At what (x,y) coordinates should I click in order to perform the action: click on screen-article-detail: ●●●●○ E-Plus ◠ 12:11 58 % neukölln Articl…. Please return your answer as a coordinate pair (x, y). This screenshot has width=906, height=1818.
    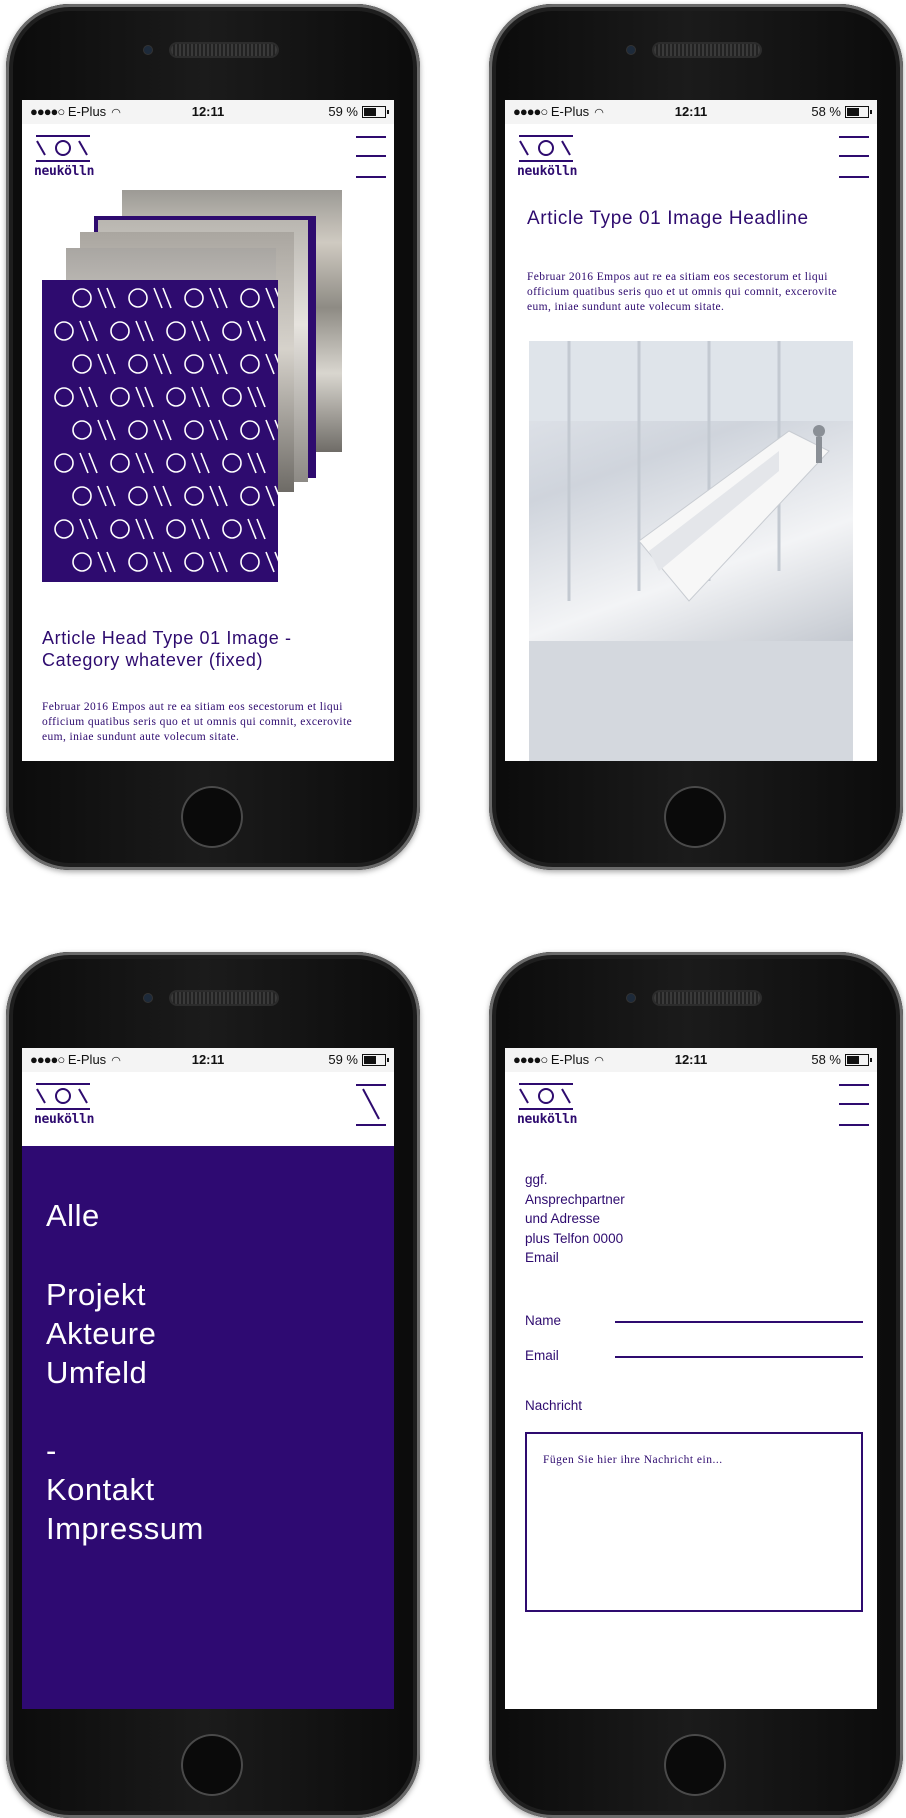
    Looking at the image, I should click on (691, 430).